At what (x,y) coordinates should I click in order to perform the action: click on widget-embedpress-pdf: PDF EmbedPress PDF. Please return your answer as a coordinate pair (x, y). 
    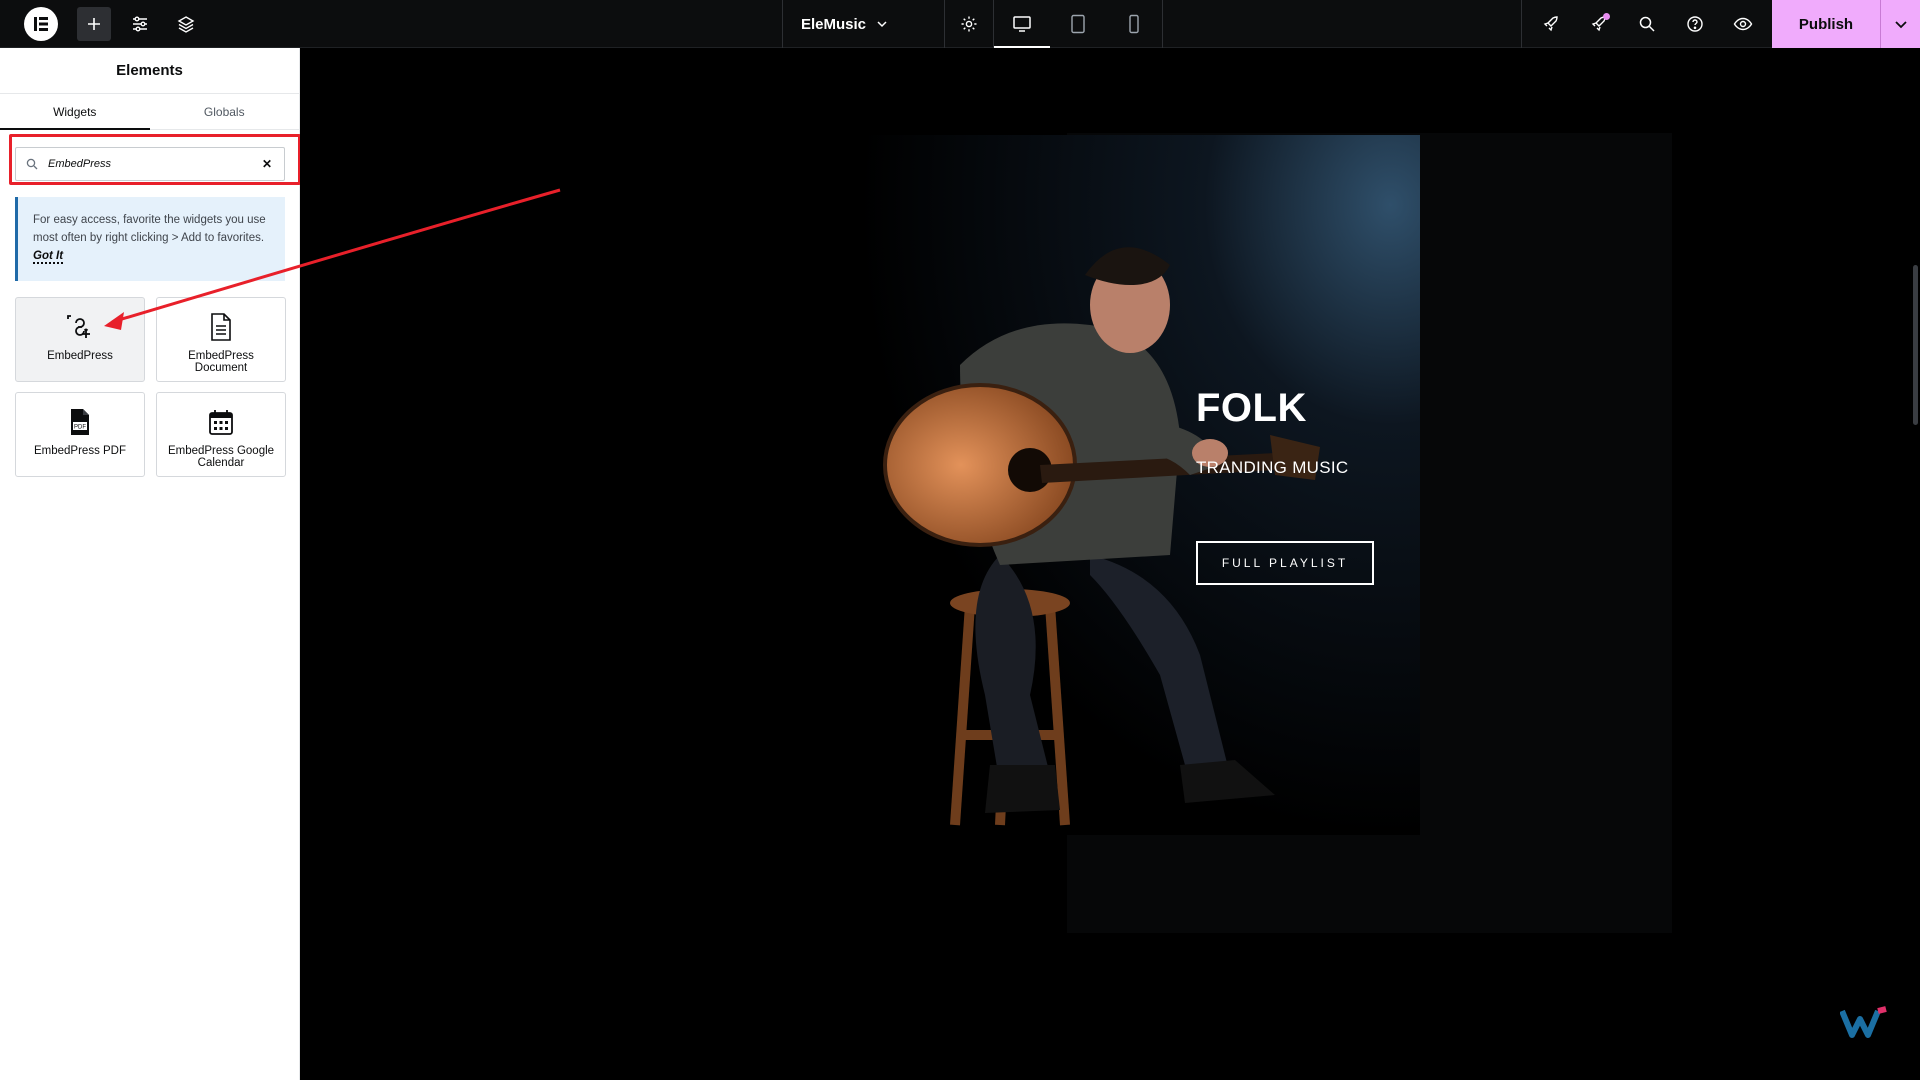
    Looking at the image, I should click on (80, 434).